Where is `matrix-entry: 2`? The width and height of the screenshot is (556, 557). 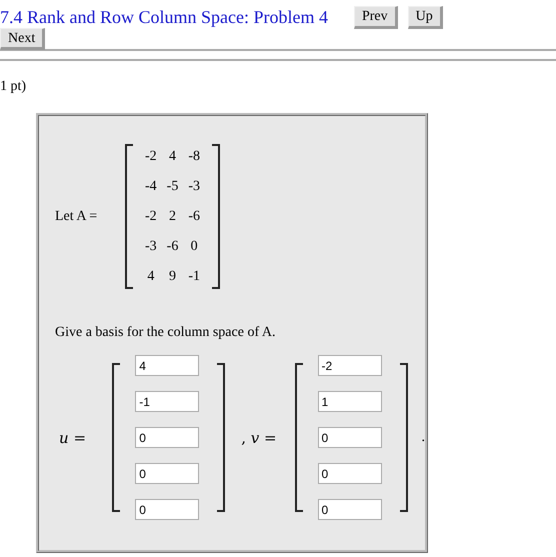 matrix-entry: 2 is located at coordinates (172, 216).